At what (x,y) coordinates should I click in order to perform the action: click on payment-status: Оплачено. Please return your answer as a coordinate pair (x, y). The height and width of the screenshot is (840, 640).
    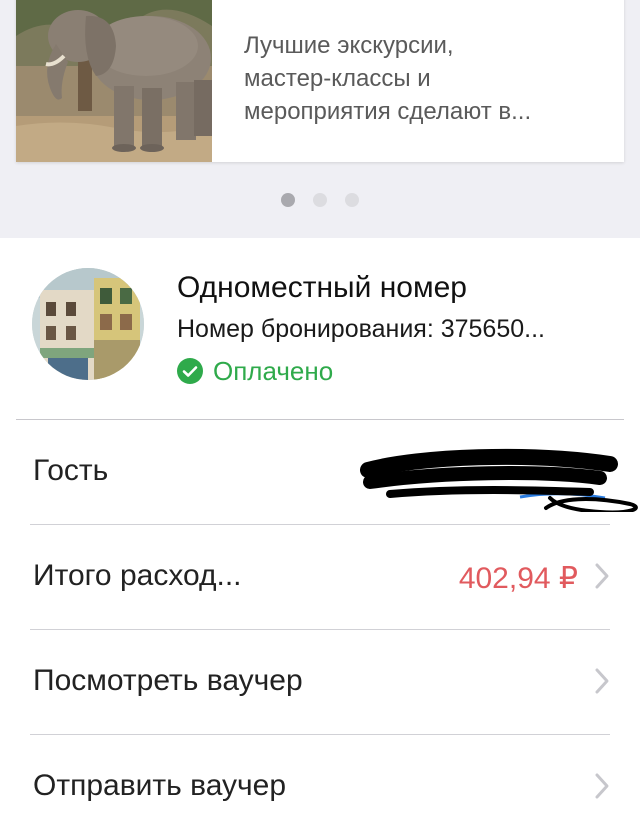
    Looking at the image, I should click on (255, 371).